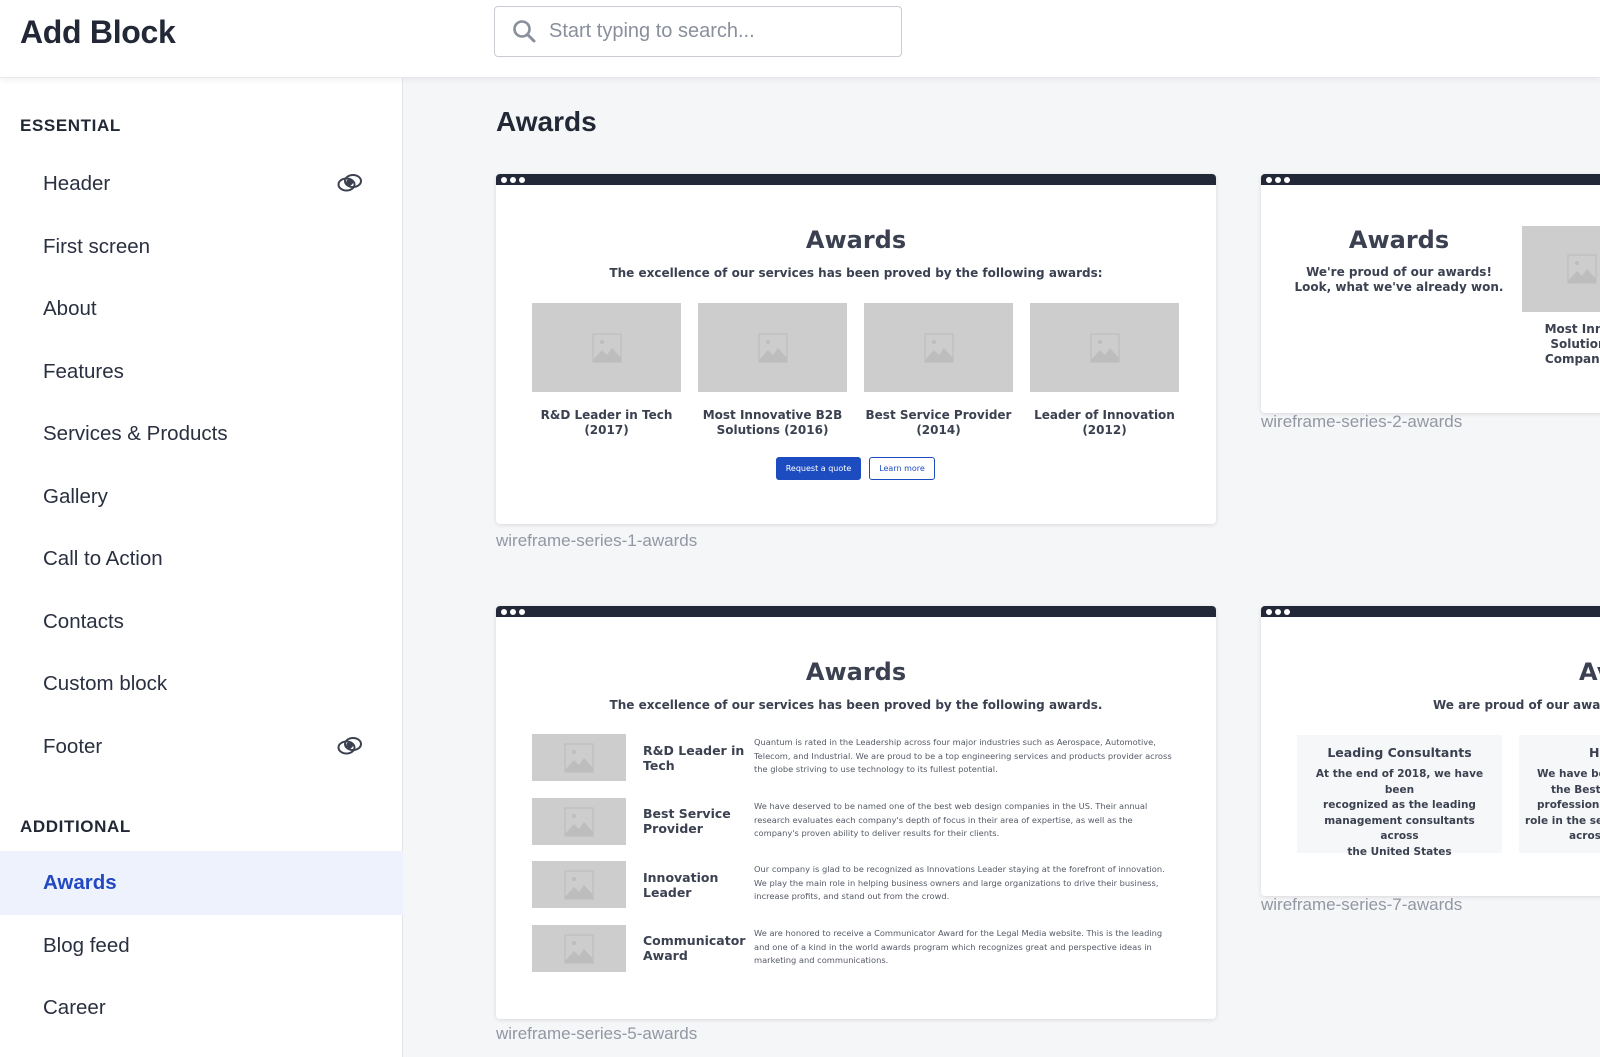  What do you see at coordinates (201, 946) in the screenshot?
I see `sidebar-item-blog-feed: Blog feed` at bounding box center [201, 946].